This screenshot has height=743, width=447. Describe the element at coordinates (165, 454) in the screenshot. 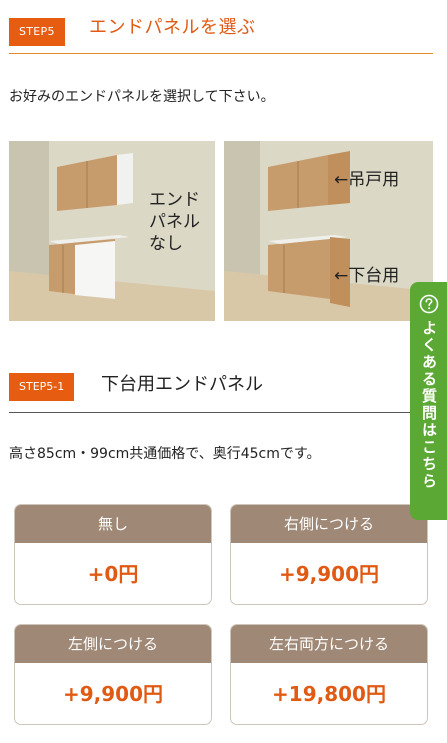

I see `step5-1-description: 高さ85cm・99cm共通価格で、奥行45cmです。` at that location.